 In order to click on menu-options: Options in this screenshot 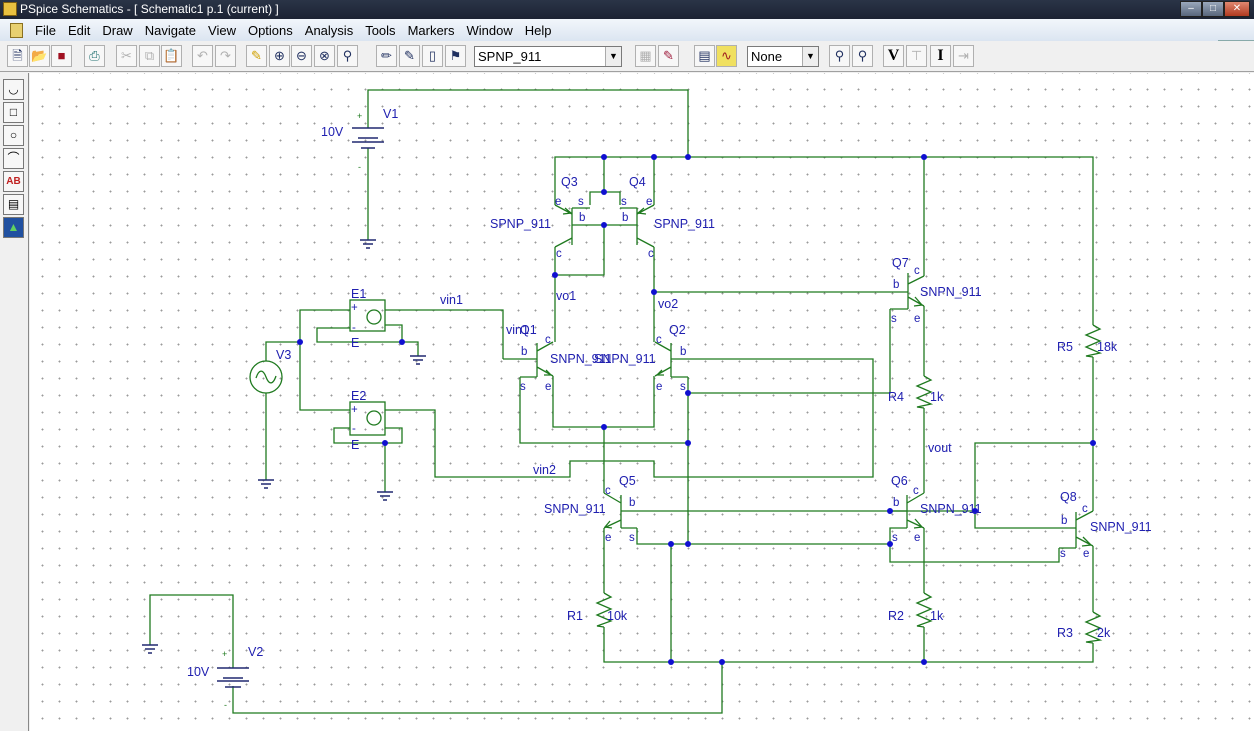, I will do `click(270, 30)`.